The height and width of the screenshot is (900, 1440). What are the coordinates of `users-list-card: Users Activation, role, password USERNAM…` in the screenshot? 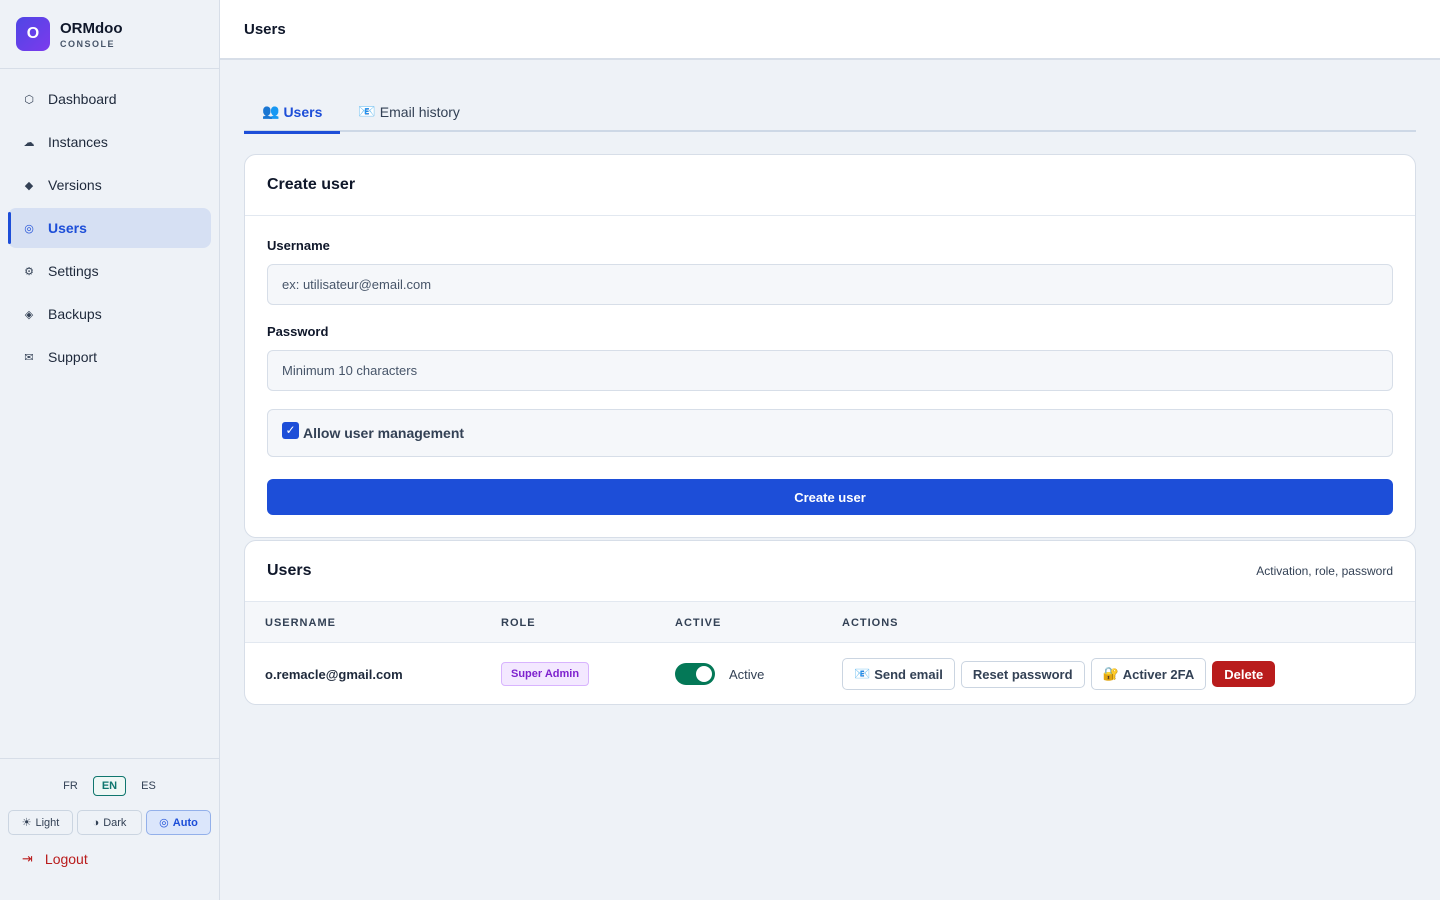 It's located at (830, 622).